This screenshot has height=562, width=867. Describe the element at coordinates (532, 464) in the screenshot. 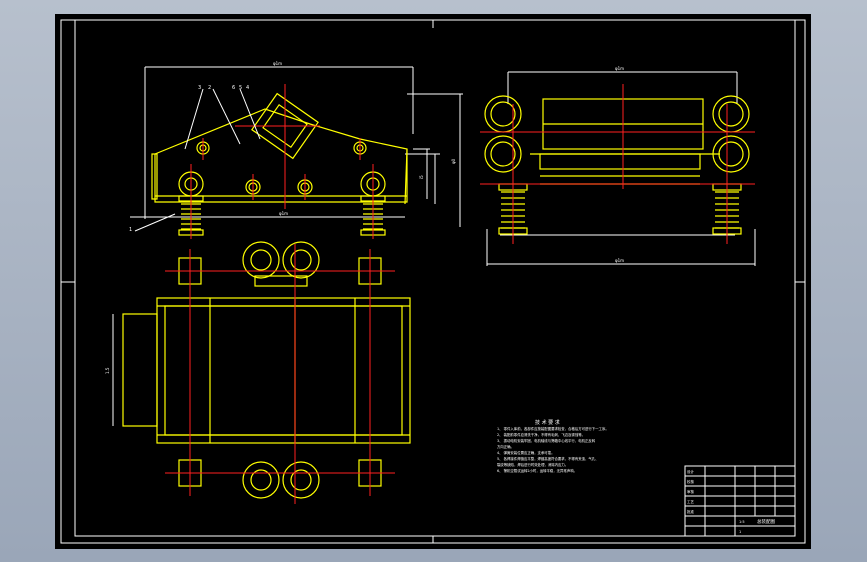

I see `note-line-7: 裂纹等缺陷，焊后进行时效处理，消除内应力。` at that location.